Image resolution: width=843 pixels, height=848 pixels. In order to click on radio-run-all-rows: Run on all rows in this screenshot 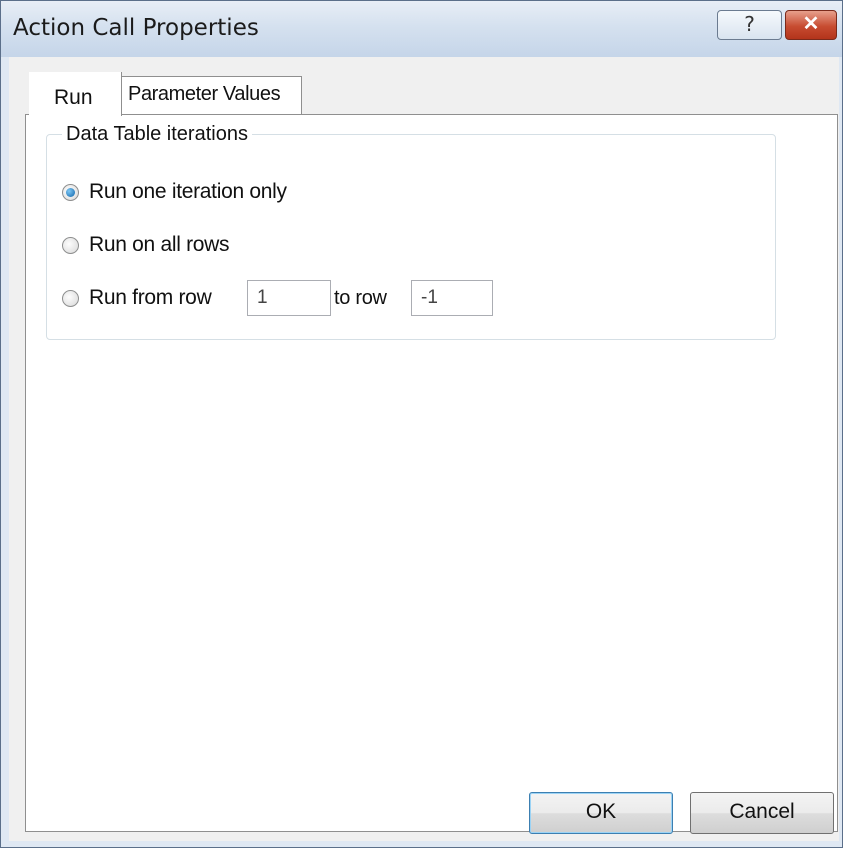, I will do `click(146, 245)`.